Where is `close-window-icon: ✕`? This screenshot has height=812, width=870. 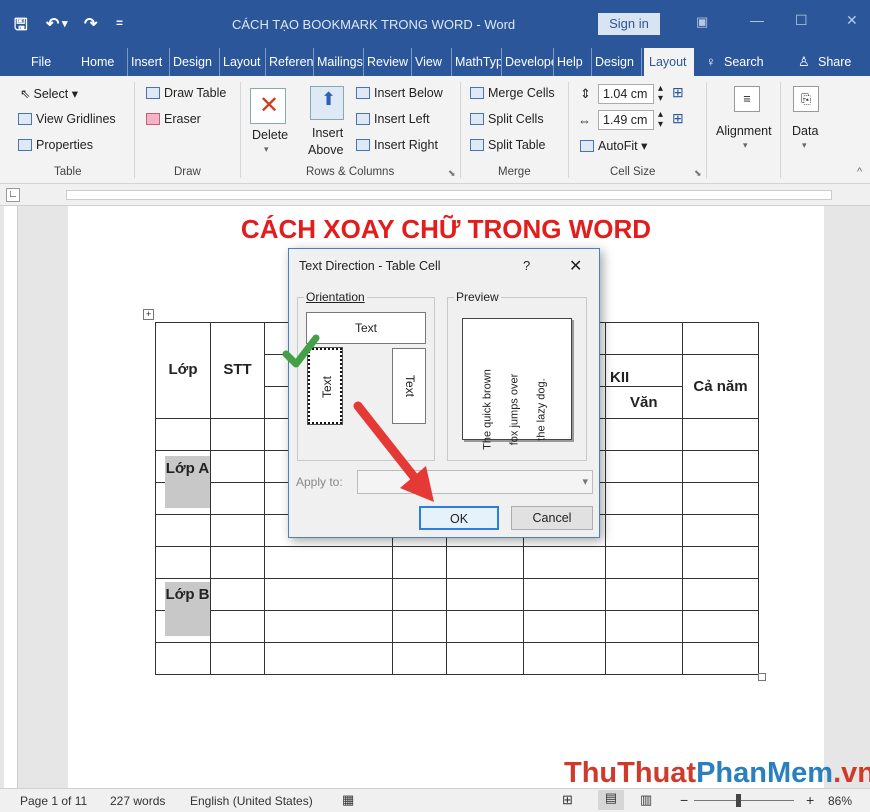
close-window-icon: ✕ is located at coordinates (852, 20).